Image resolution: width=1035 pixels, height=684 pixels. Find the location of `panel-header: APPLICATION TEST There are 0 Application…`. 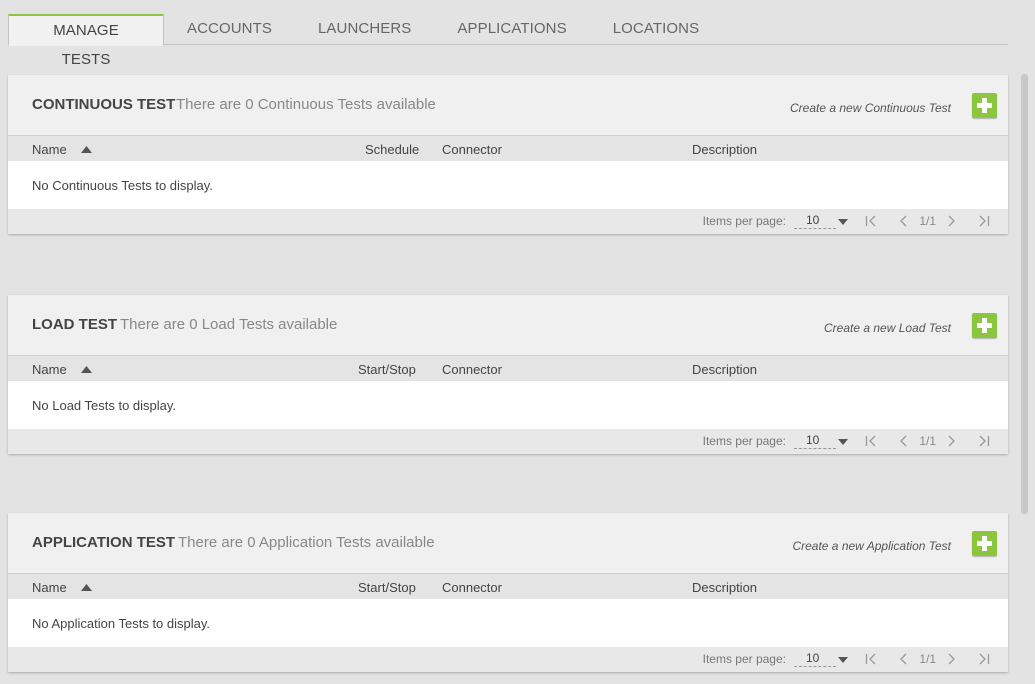

panel-header: APPLICATION TEST There are 0 Application… is located at coordinates (508, 543).